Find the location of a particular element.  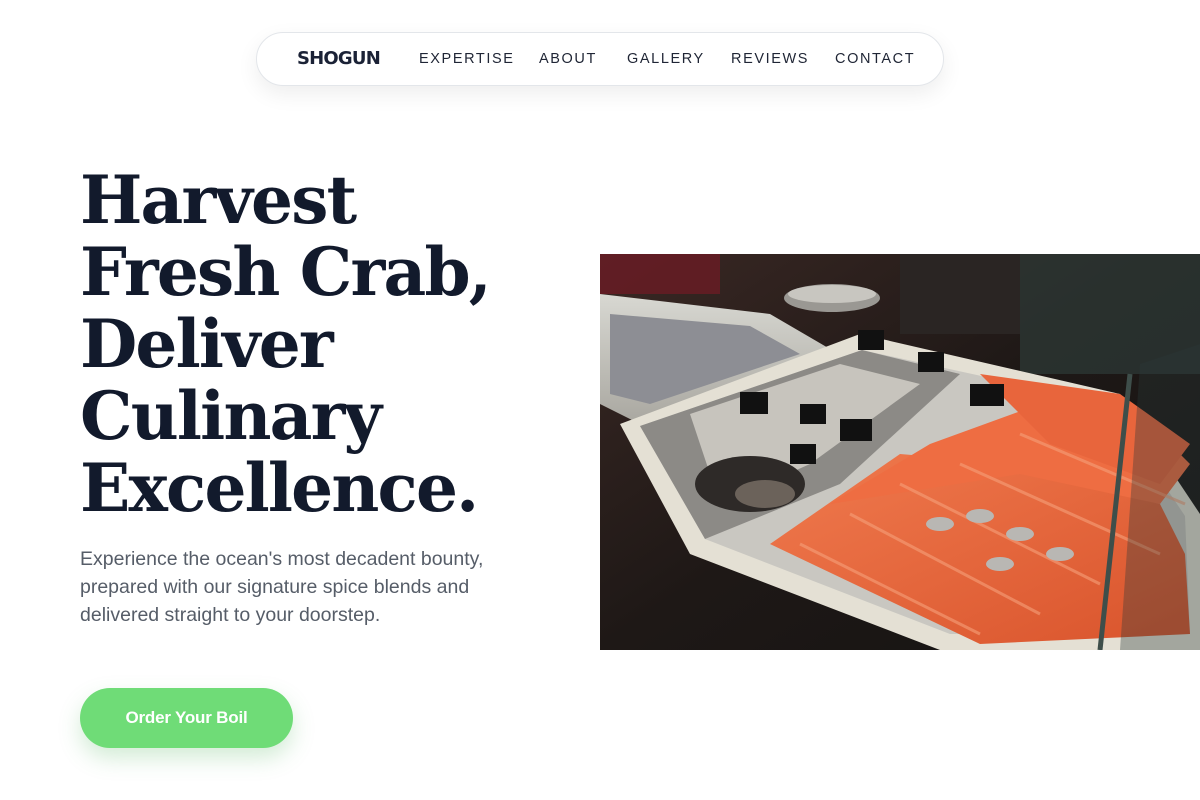

nav-link-reviews: REVIEWS is located at coordinates (770, 59).